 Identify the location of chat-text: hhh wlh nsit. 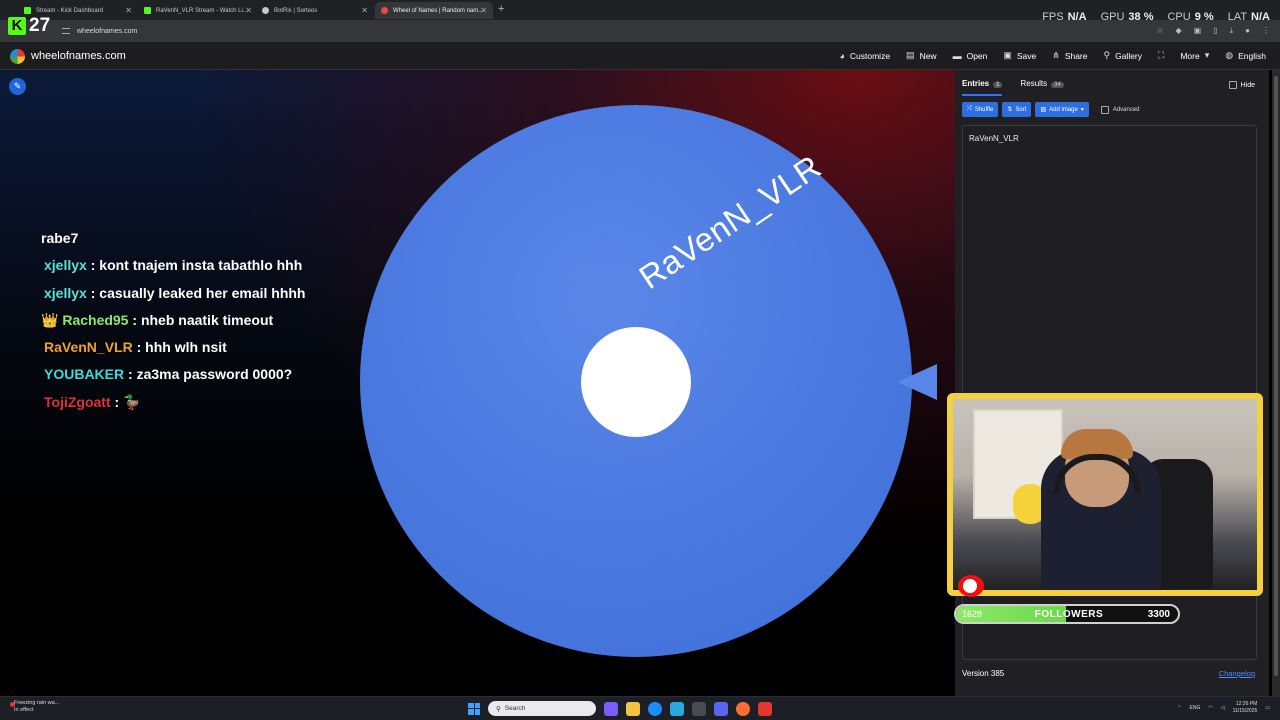
(186, 347).